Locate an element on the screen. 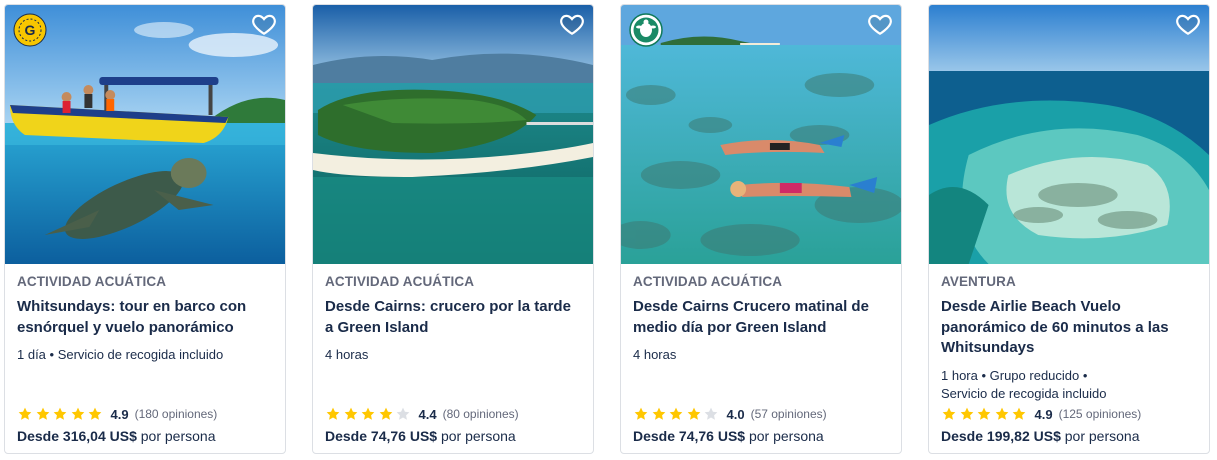 The height and width of the screenshot is (460, 1217). rating-row: 4.0 (57 opiniones) is located at coordinates (730, 414).